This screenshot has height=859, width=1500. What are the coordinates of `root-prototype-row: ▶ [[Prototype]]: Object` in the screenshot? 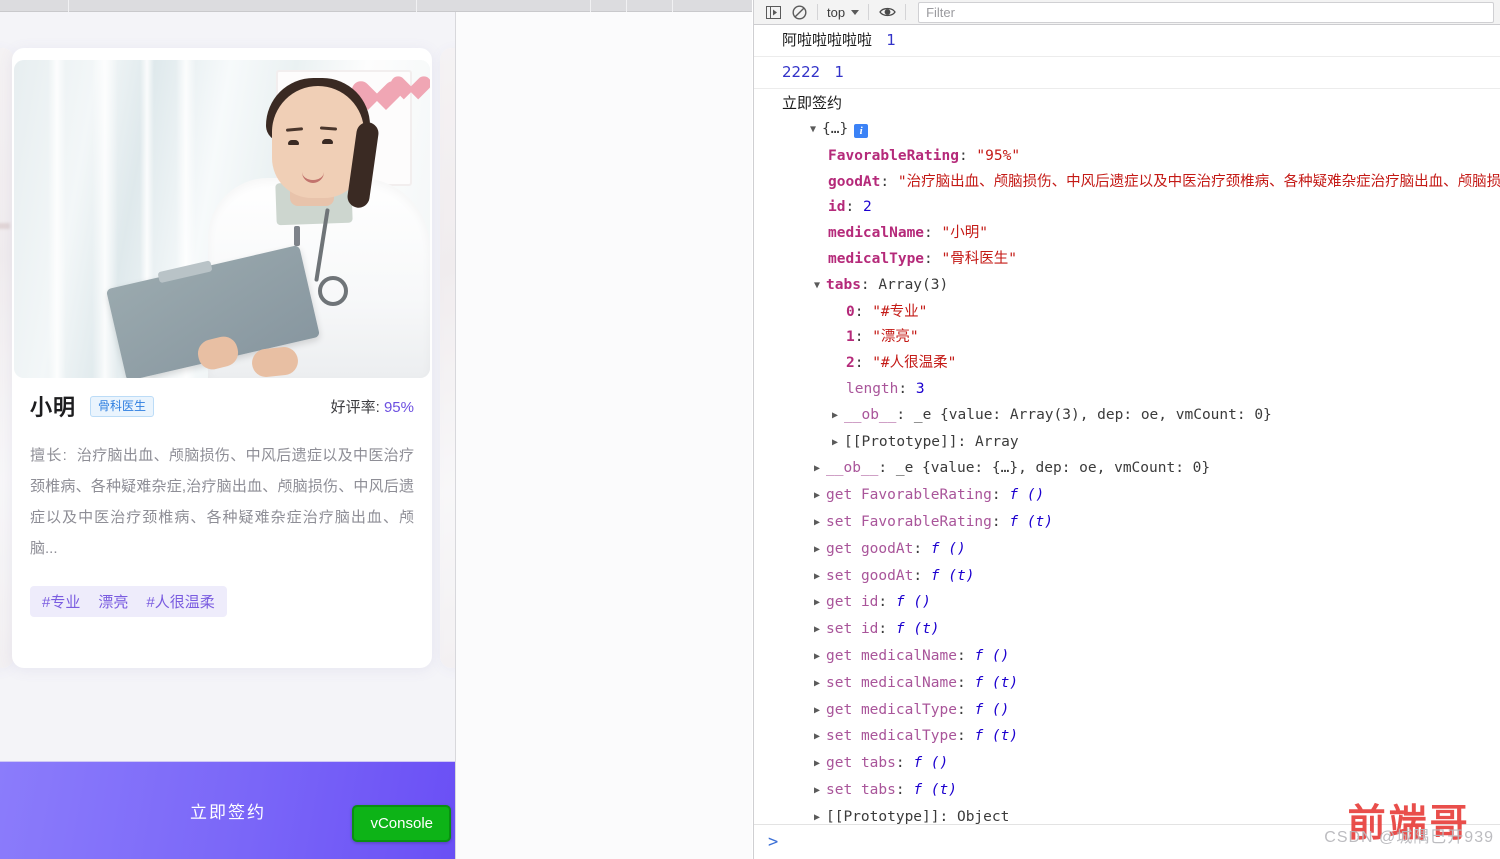 It's located at (1141, 815).